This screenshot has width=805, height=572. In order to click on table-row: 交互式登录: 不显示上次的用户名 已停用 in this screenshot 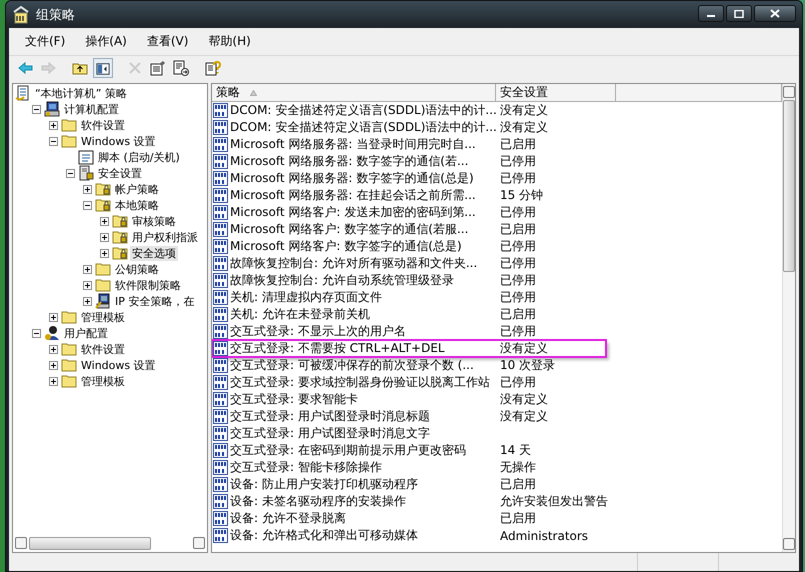, I will do `click(497, 331)`.